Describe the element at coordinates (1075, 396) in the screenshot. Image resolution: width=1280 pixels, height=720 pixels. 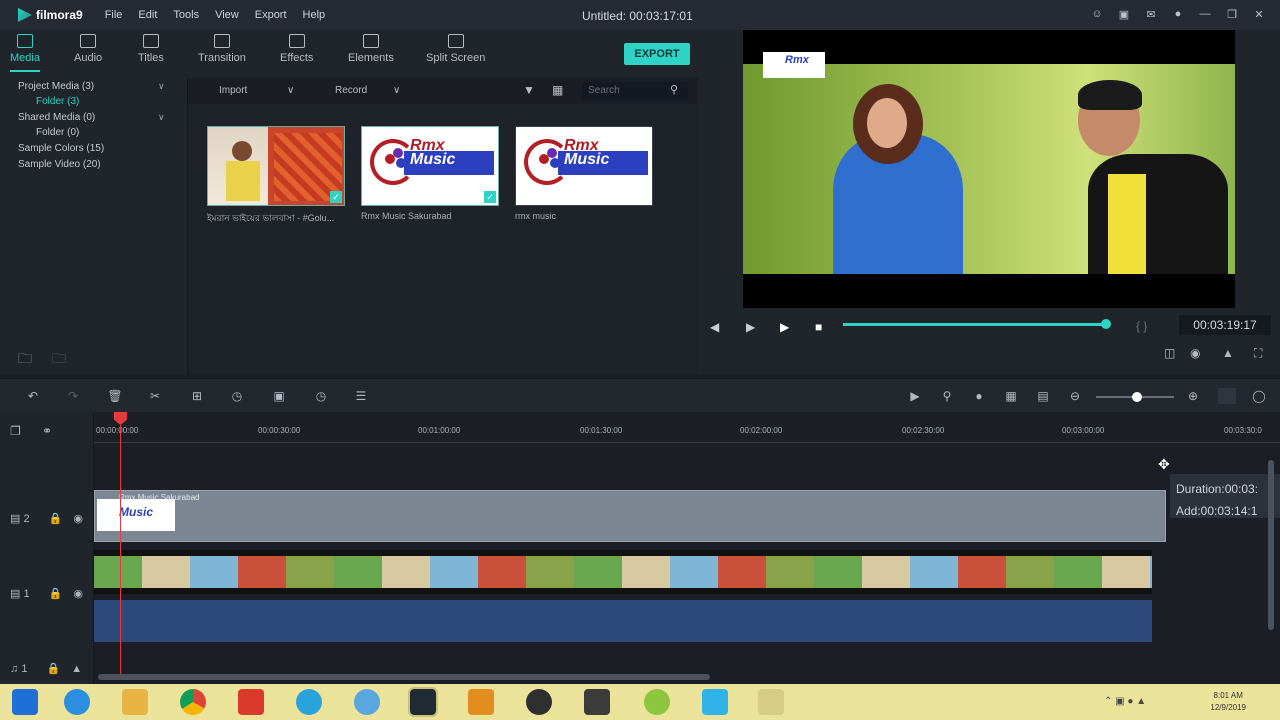
I see `zoom-out-icon: ⊖` at that location.